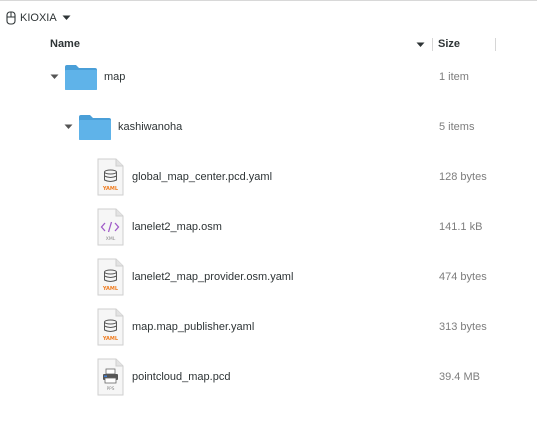 This screenshot has width=537, height=428. Describe the element at coordinates (66, 18) in the screenshot. I see `chevron-down-icon` at that location.